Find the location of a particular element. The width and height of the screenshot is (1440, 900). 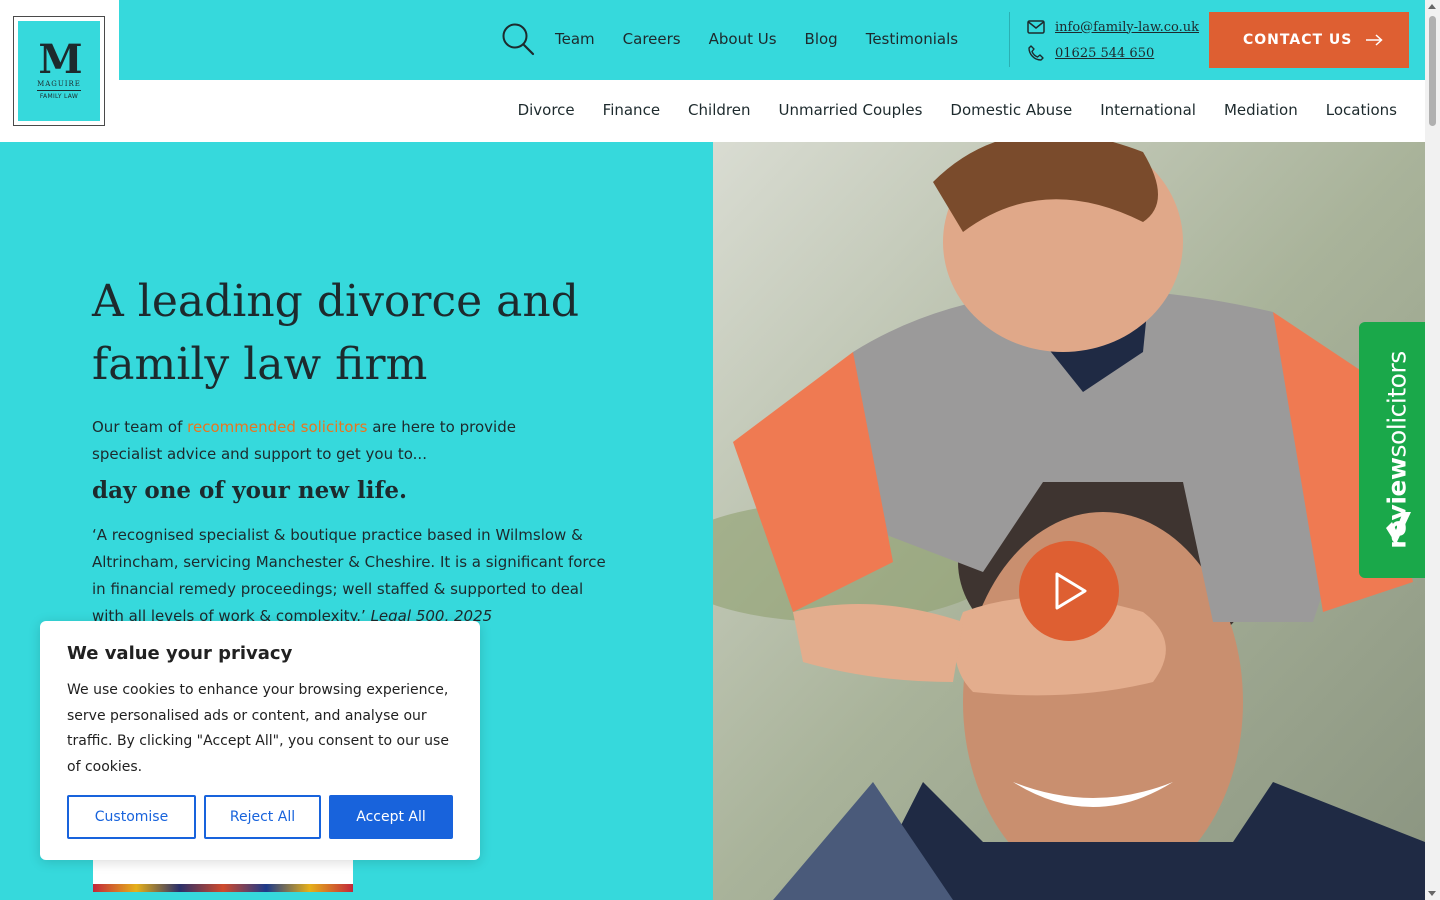

logo-name: MAGUIRE is located at coordinates (59, 85).